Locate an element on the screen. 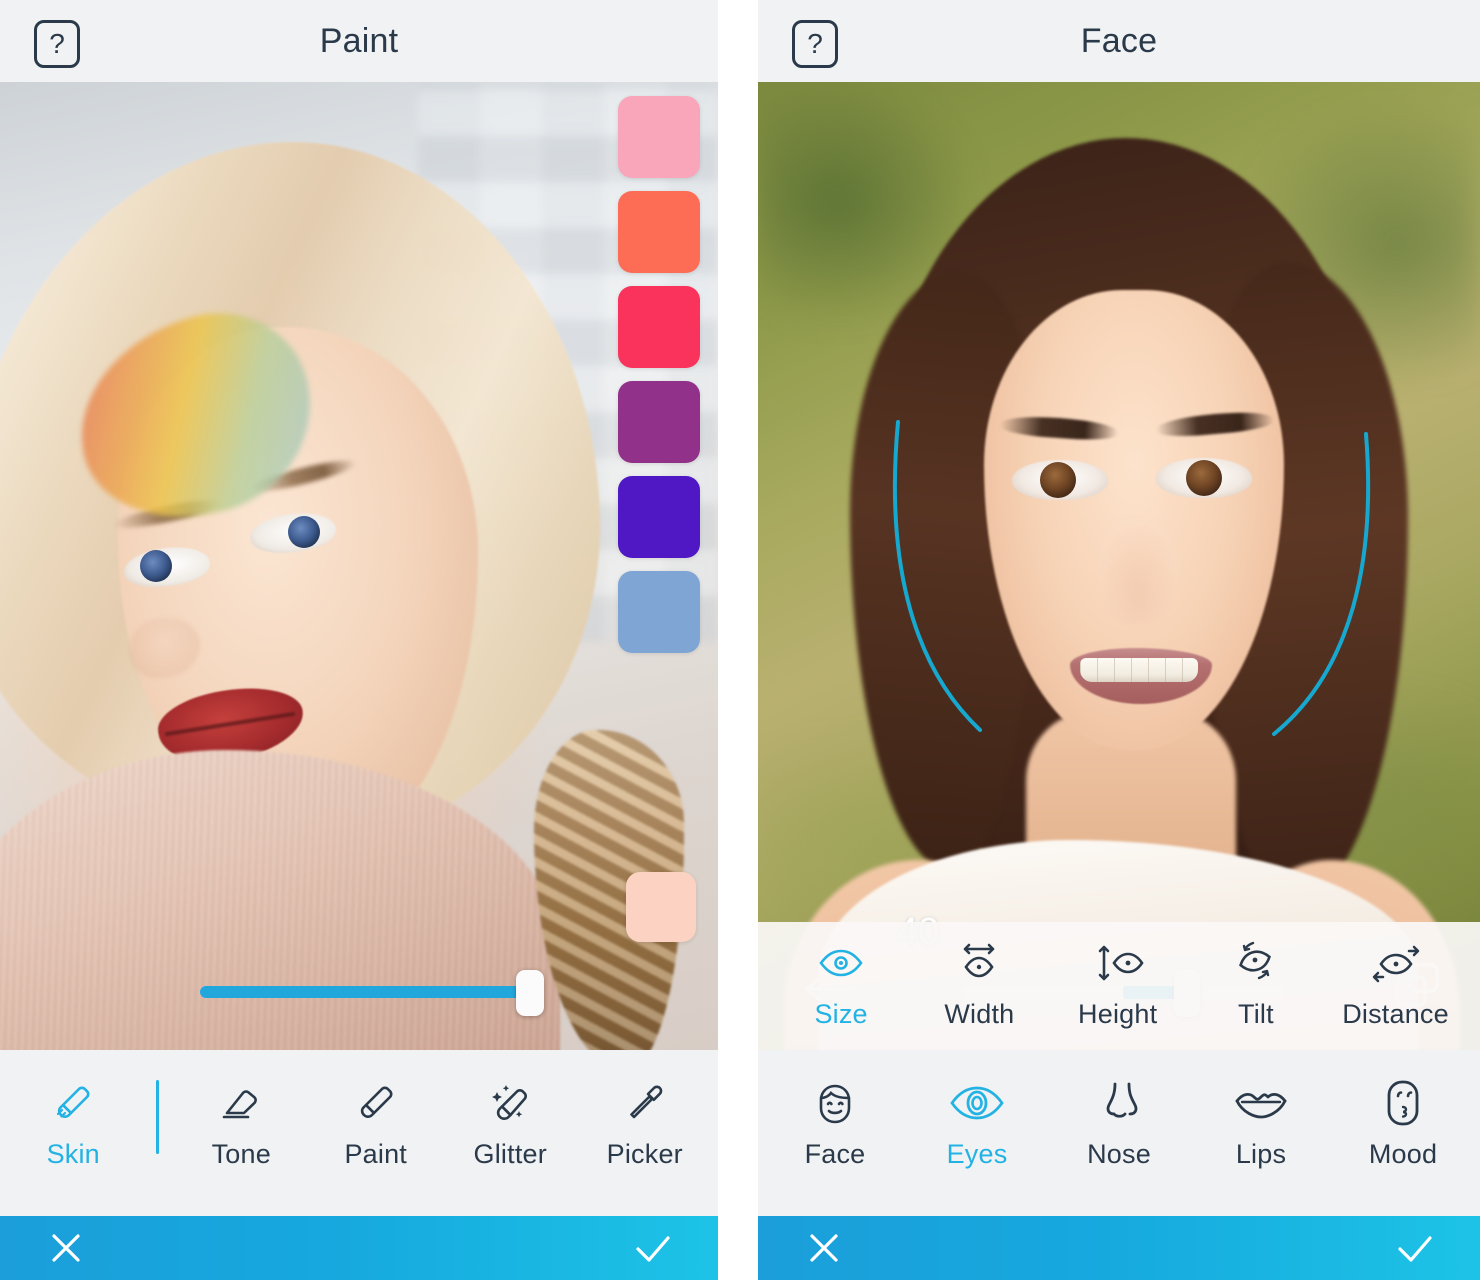  tool-label: Lips is located at coordinates (1261, 1154).